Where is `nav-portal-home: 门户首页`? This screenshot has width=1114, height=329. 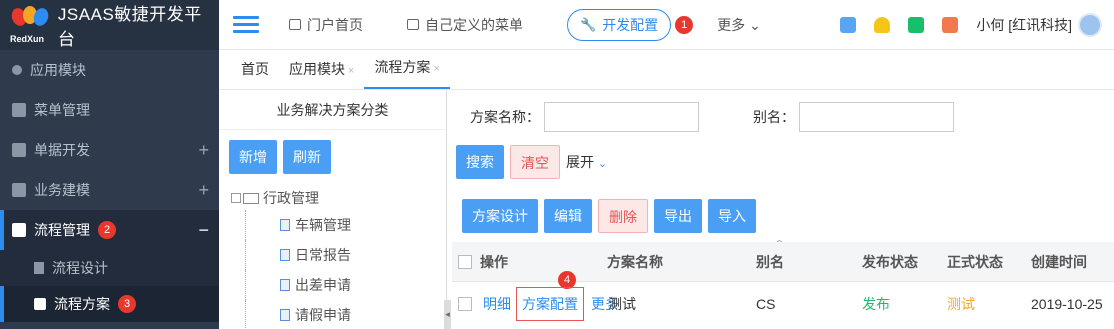 nav-portal-home: 门户首页 is located at coordinates (326, 25).